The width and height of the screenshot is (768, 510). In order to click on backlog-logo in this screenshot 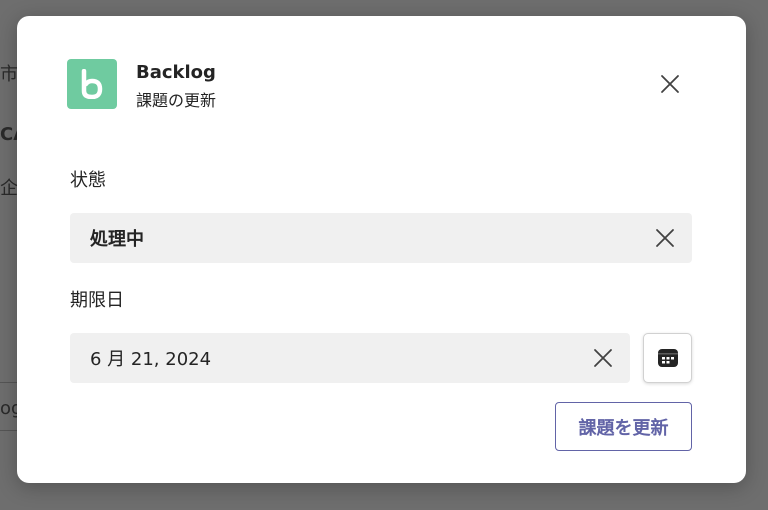, I will do `click(92, 84)`.